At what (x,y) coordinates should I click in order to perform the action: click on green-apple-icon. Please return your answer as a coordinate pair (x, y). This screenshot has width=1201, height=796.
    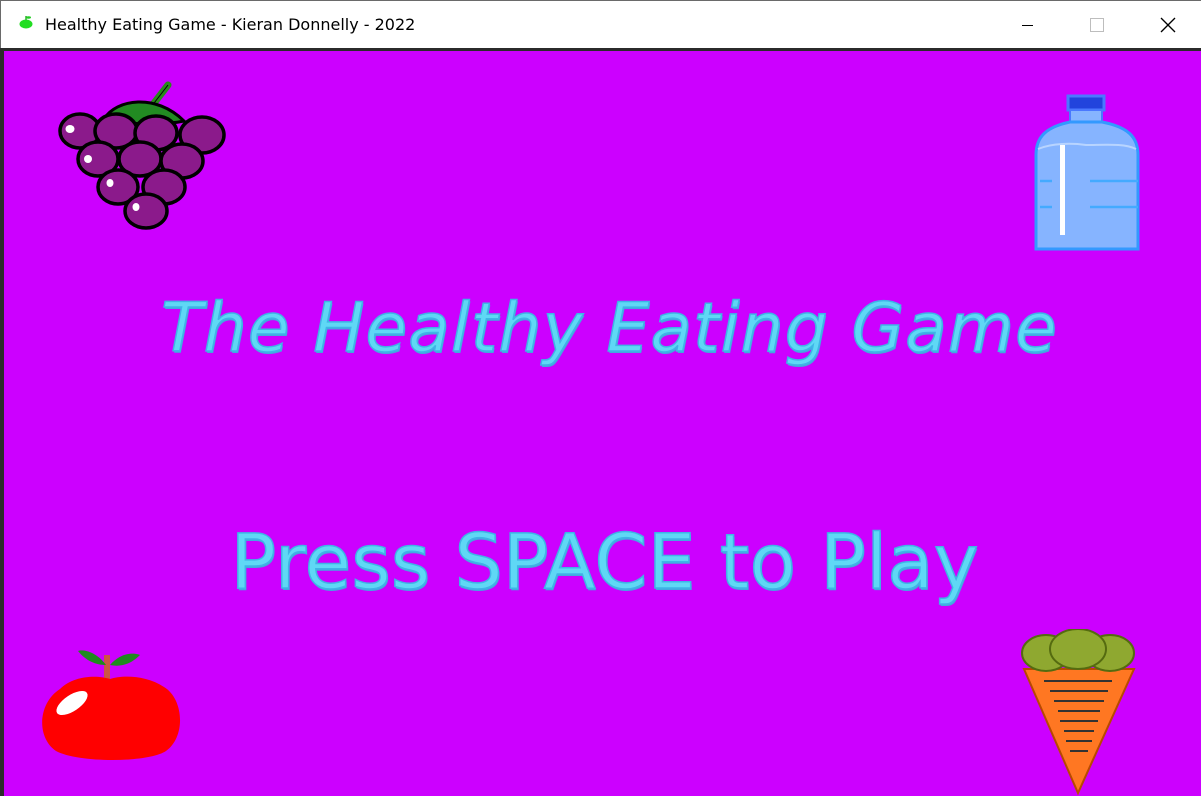
    Looking at the image, I should click on (26, 22).